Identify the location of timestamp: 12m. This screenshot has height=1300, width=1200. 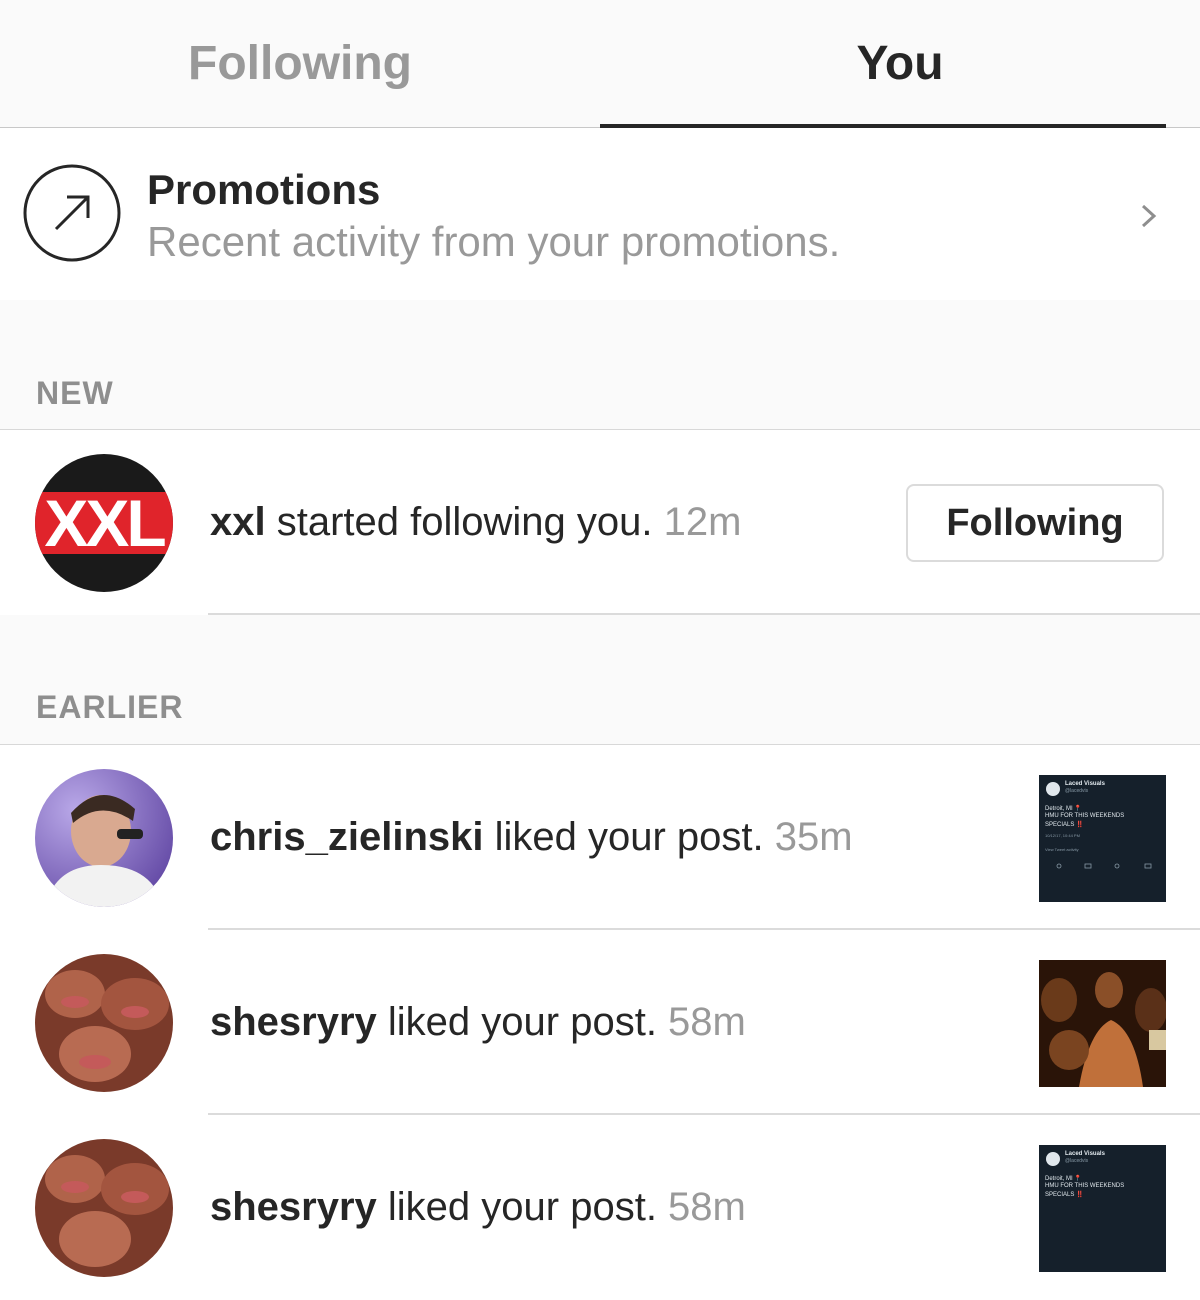
(702, 522).